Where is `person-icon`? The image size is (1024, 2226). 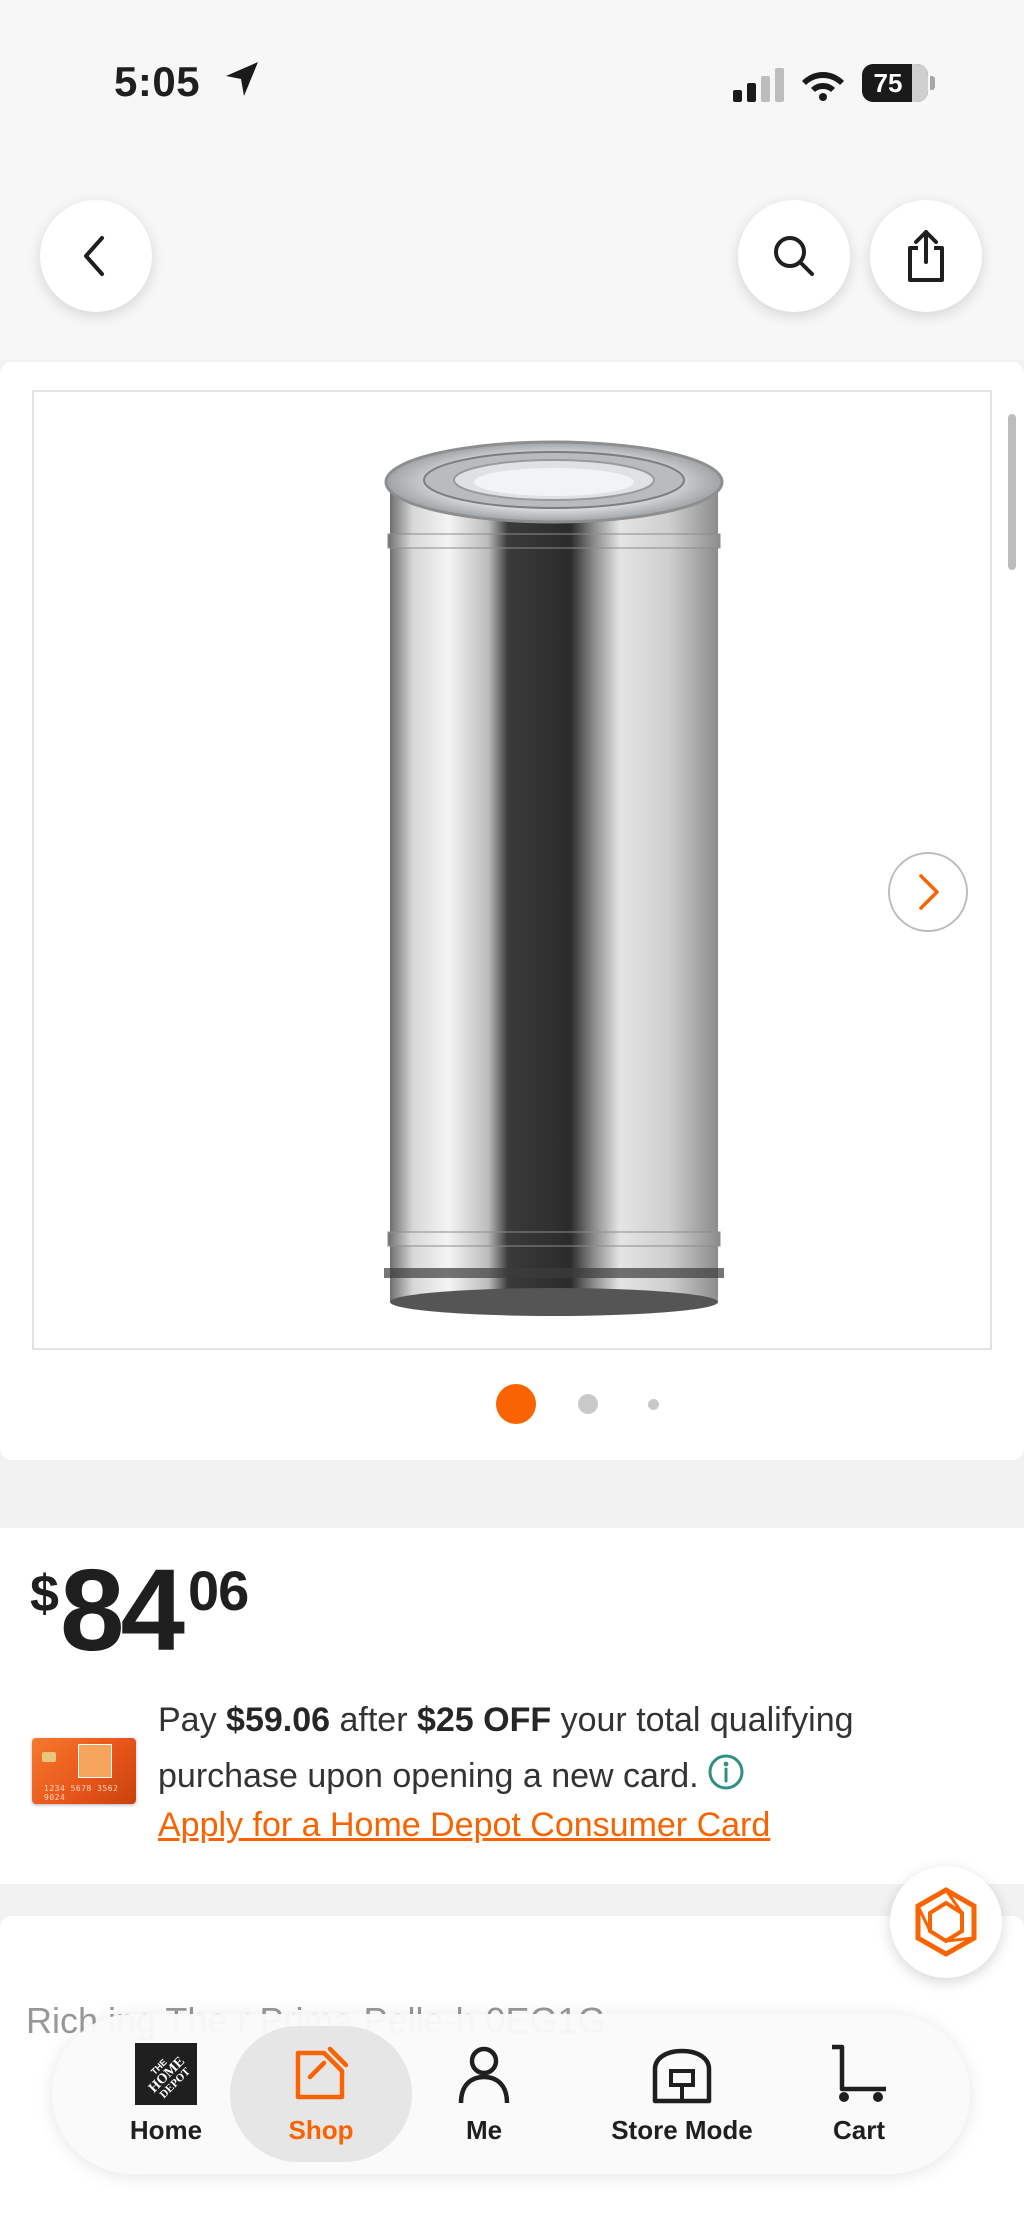 person-icon is located at coordinates (484, 2074).